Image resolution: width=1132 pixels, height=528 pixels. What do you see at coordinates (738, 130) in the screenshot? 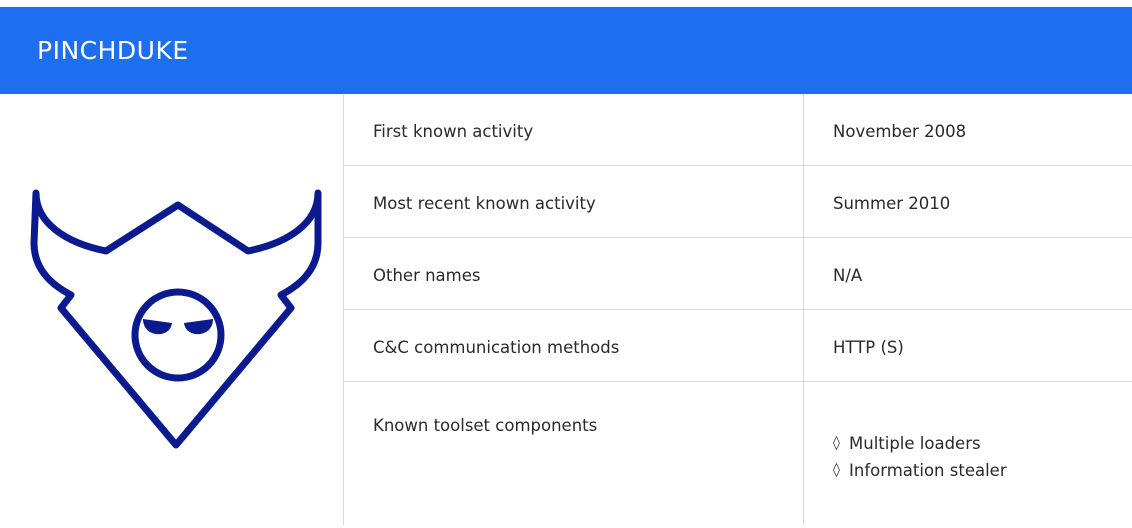
I see `table-row: First known activity November 2008` at bounding box center [738, 130].